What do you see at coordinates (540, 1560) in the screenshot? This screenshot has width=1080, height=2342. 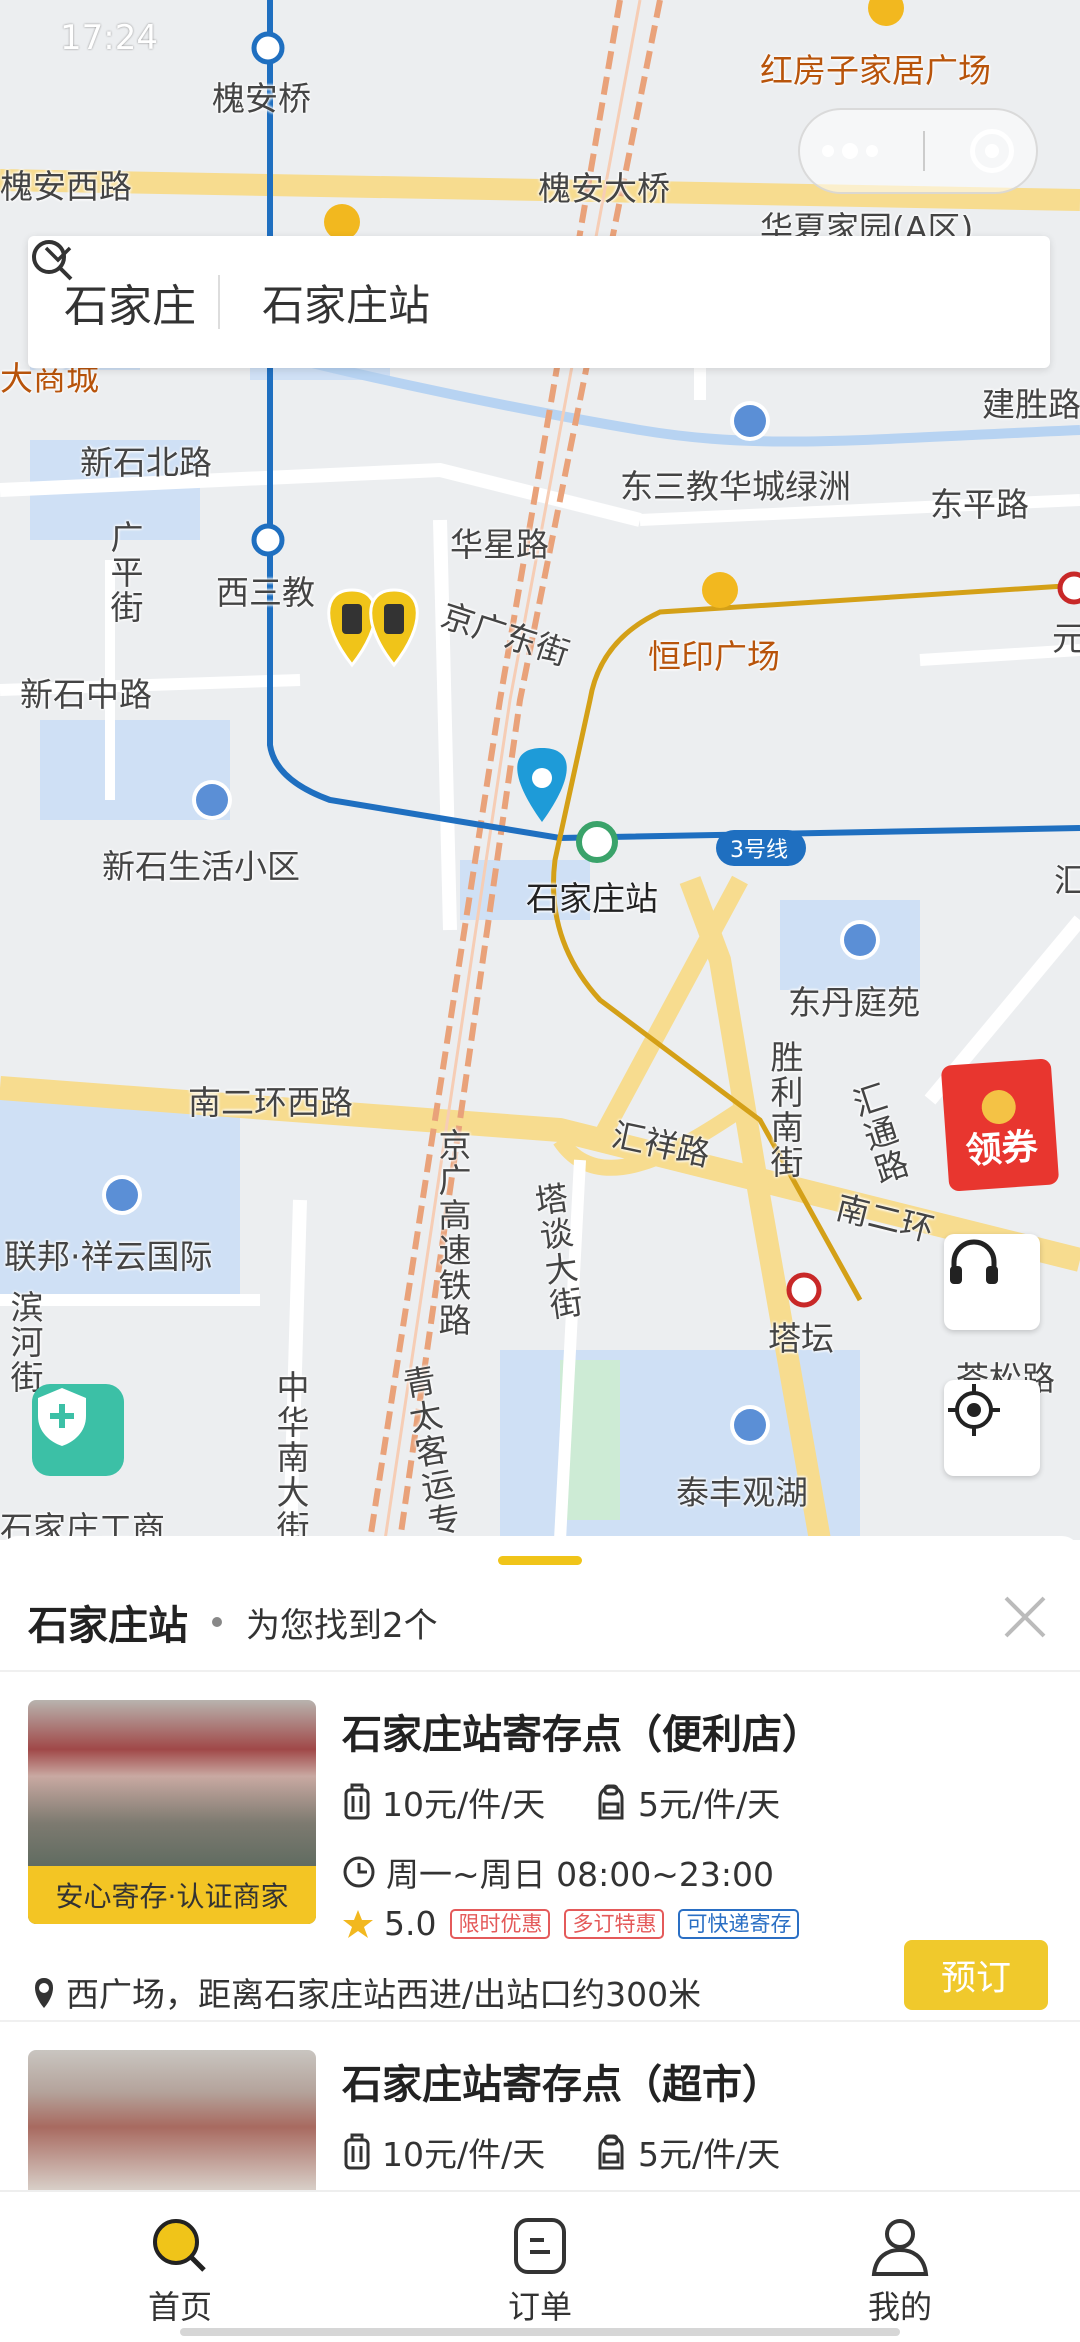 I see `sheet-drag-handle` at bounding box center [540, 1560].